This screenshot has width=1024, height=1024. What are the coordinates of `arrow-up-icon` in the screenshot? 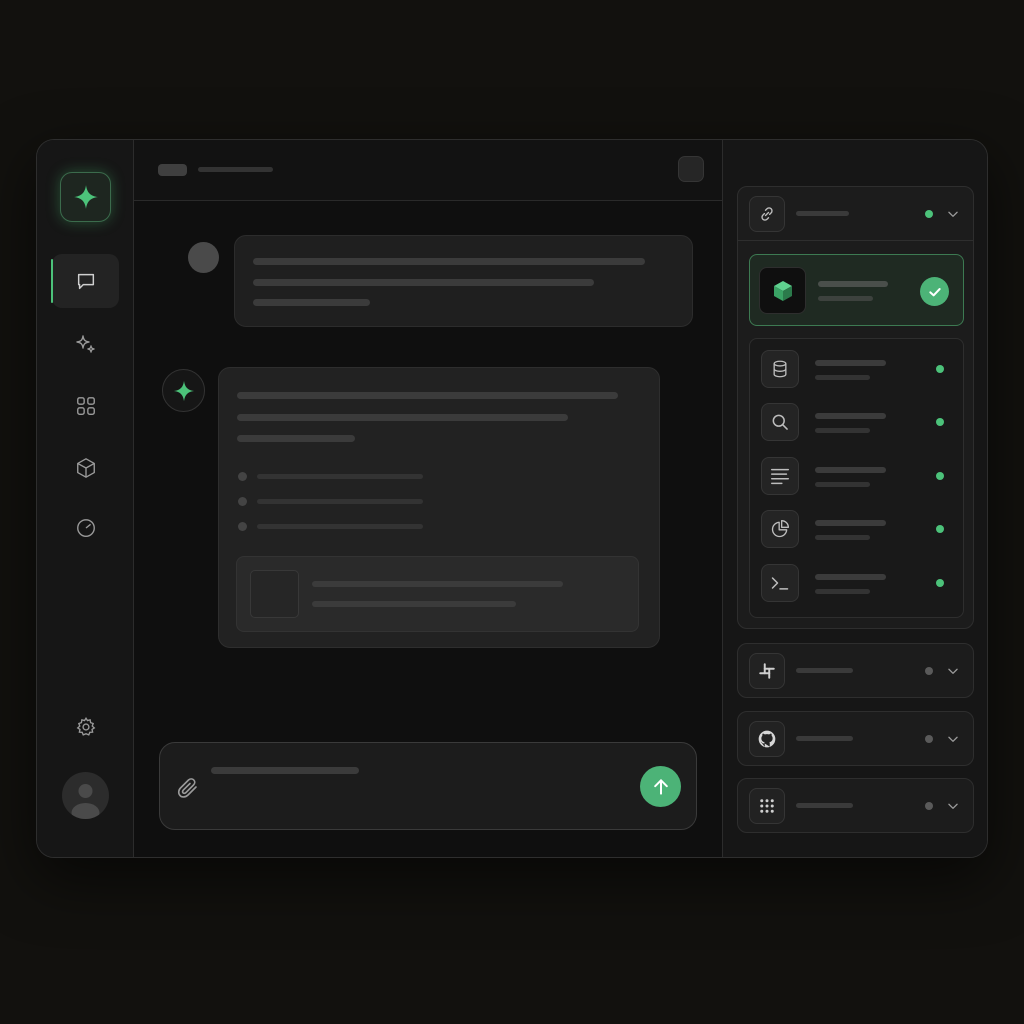 It's located at (660, 786).